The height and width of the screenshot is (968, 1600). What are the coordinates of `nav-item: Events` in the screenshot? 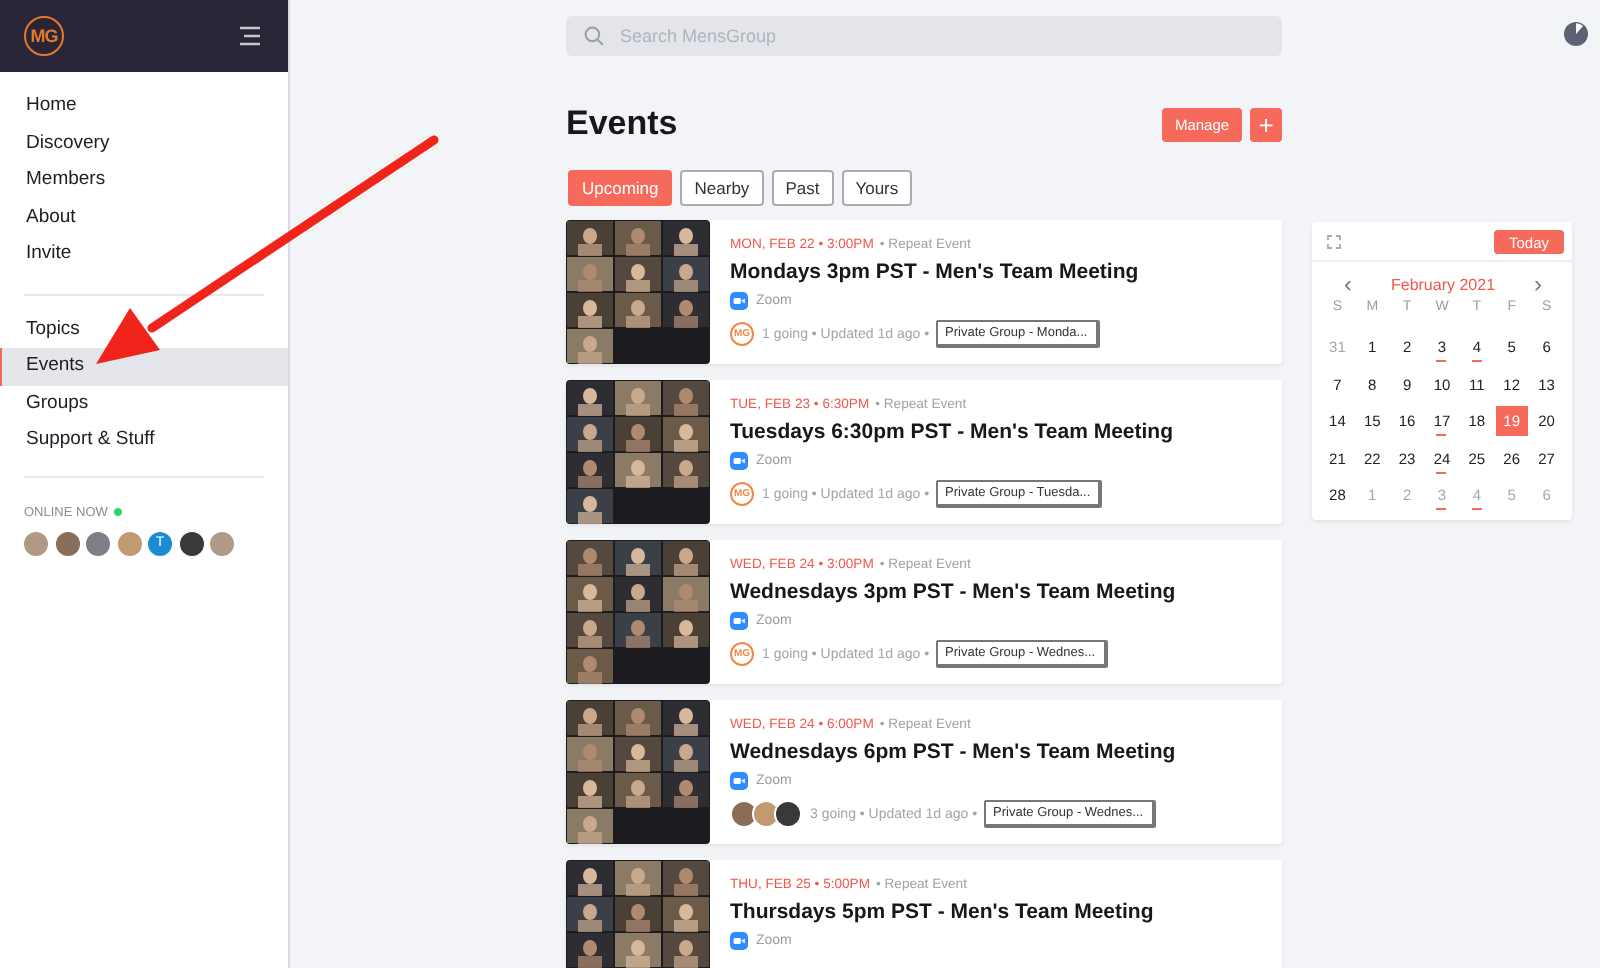 It's located at (144, 366).